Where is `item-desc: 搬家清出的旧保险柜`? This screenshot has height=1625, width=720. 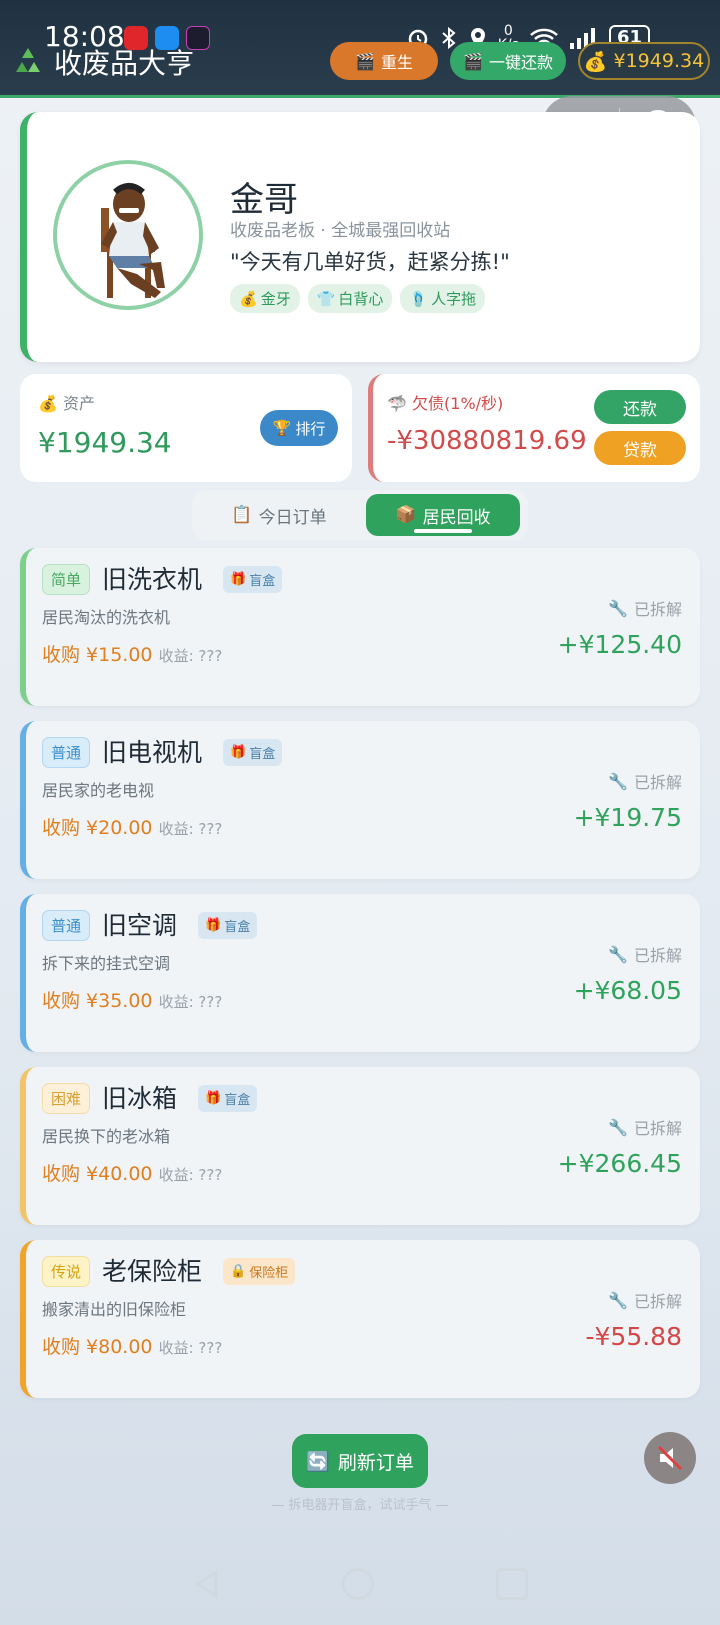 item-desc: 搬家清出的旧保险柜 is located at coordinates (114, 1309).